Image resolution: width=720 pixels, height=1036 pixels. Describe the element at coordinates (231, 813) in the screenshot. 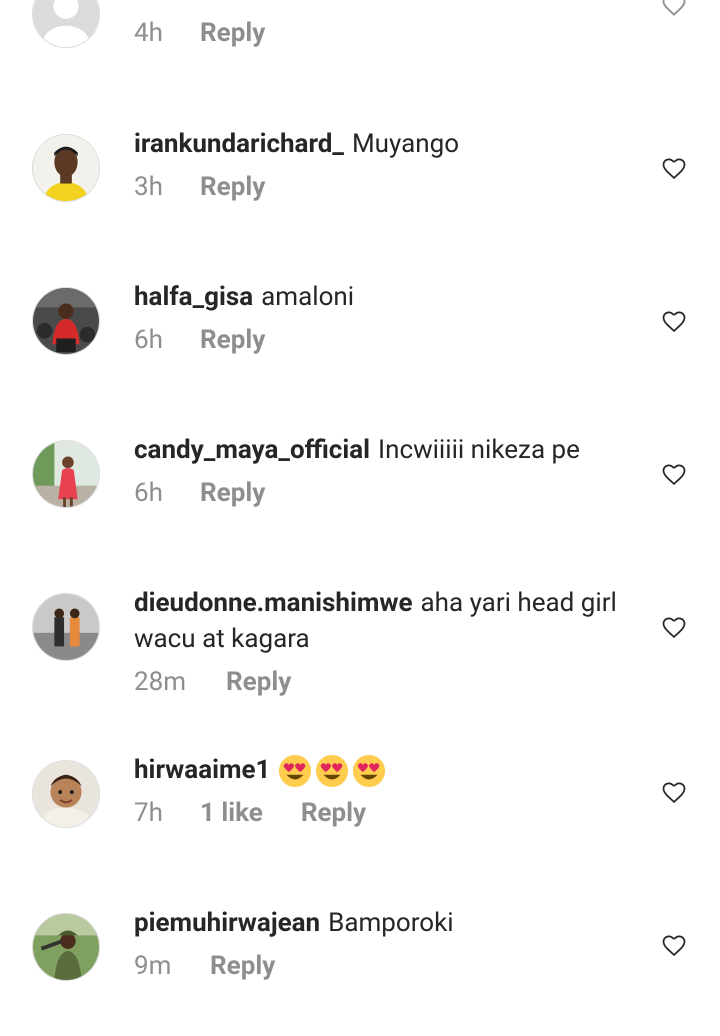

I see `like-count: 1 like` at that location.